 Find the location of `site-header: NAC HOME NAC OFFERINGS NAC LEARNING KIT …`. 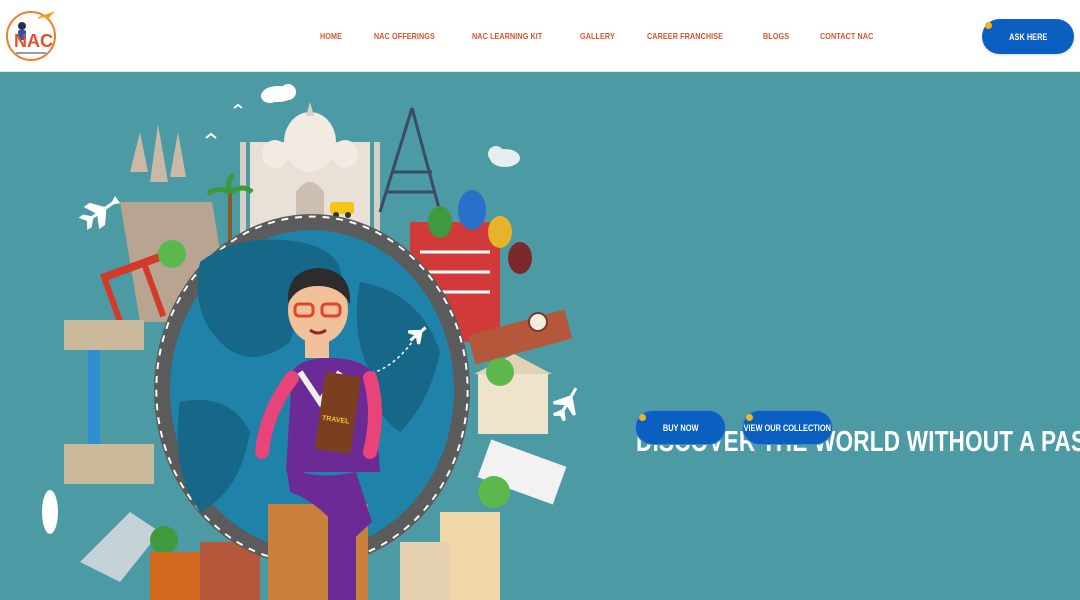

site-header: NAC HOME NAC OFFERINGS NAC LEARNING KIT … is located at coordinates (540, 36).